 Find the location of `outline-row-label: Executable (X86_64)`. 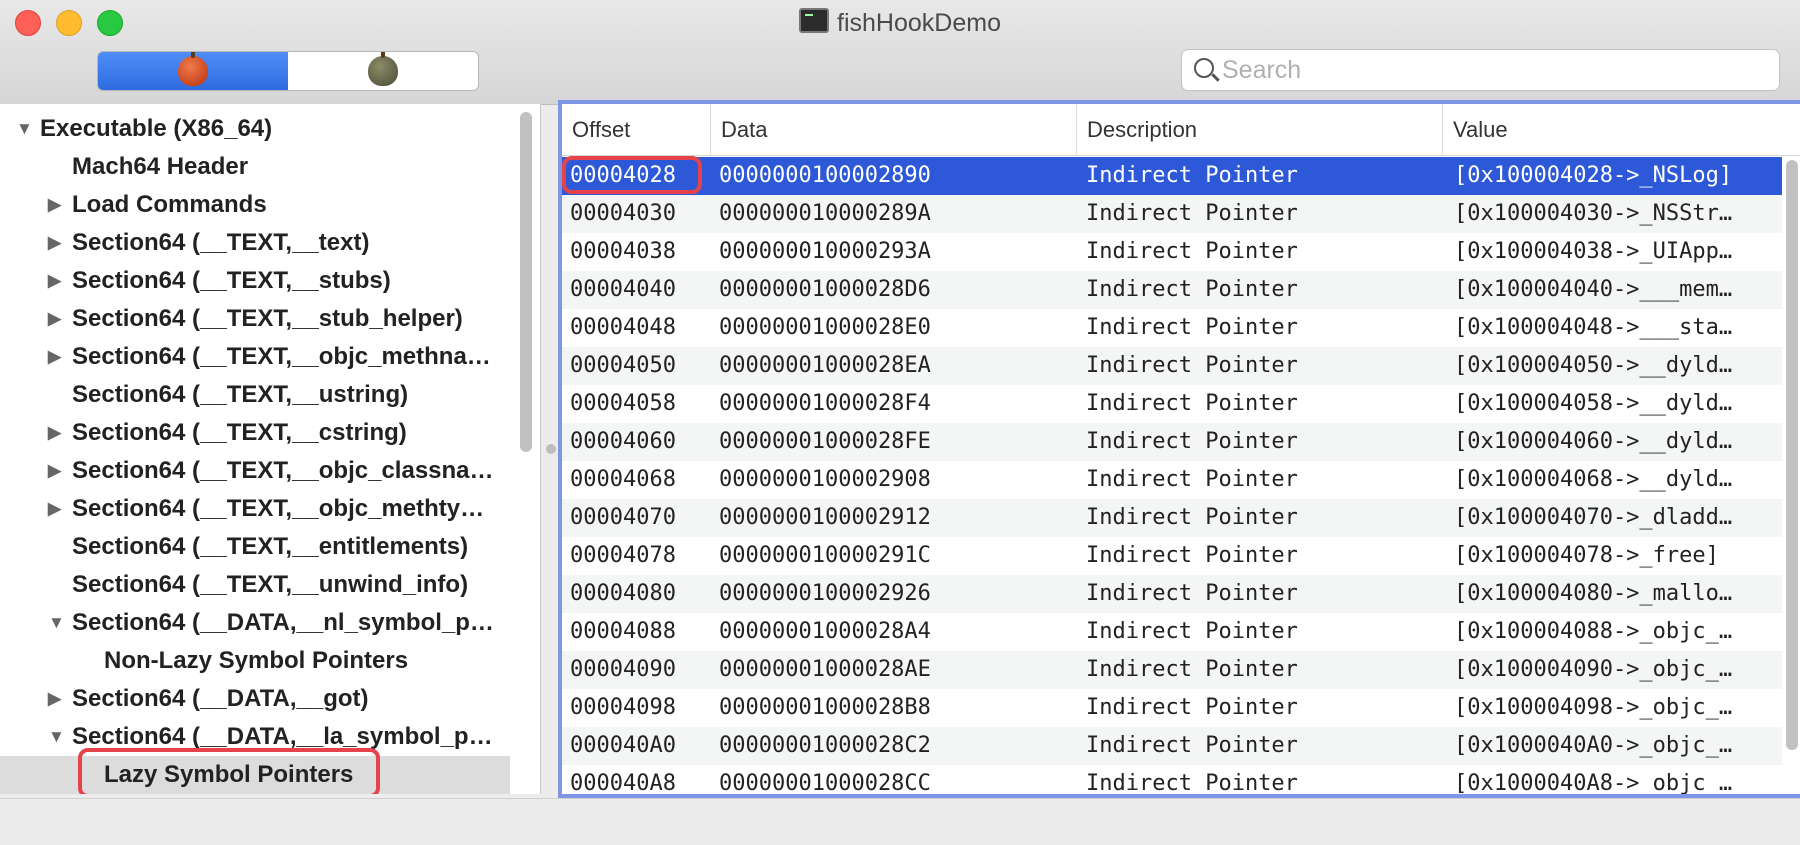

outline-row-label: Executable (X86_64) is located at coordinates (156, 128).